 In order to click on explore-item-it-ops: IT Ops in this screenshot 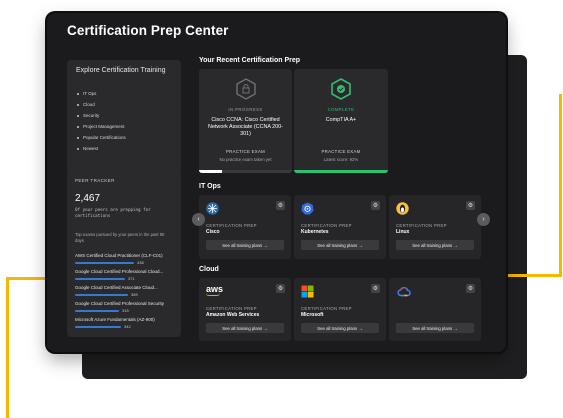, I will do `click(101, 96)`.